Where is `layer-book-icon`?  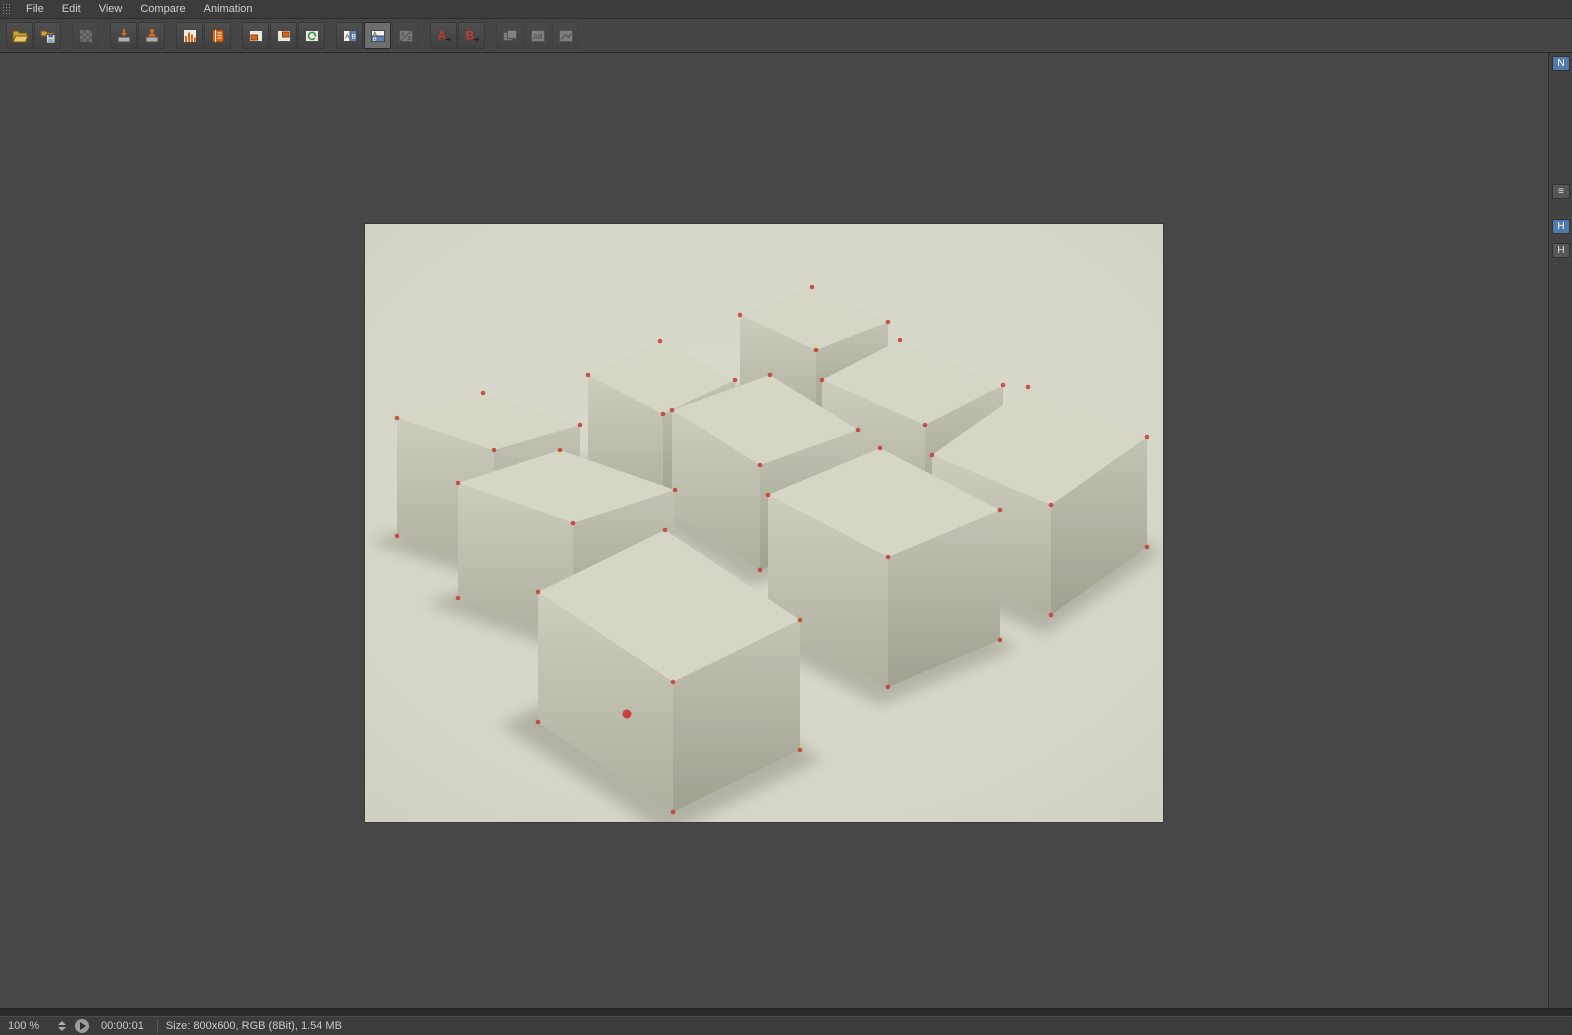
layer-book-icon is located at coordinates (218, 36).